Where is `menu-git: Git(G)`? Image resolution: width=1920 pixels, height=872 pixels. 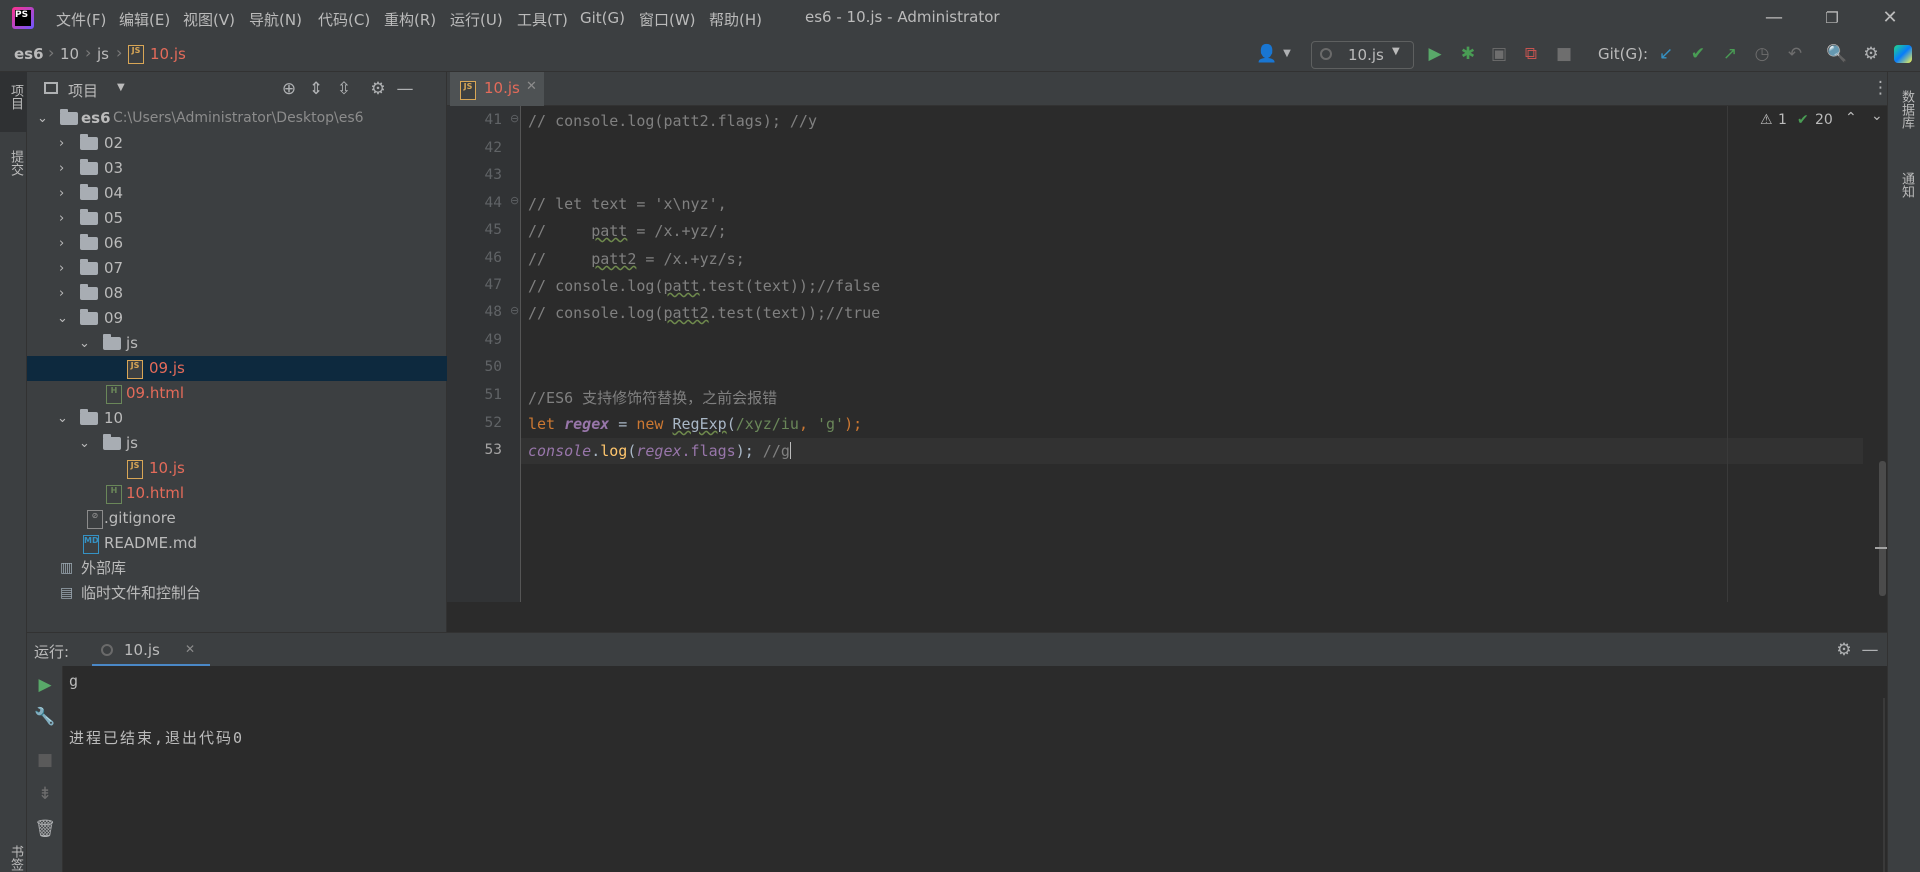 menu-git: Git(G) is located at coordinates (602, 18).